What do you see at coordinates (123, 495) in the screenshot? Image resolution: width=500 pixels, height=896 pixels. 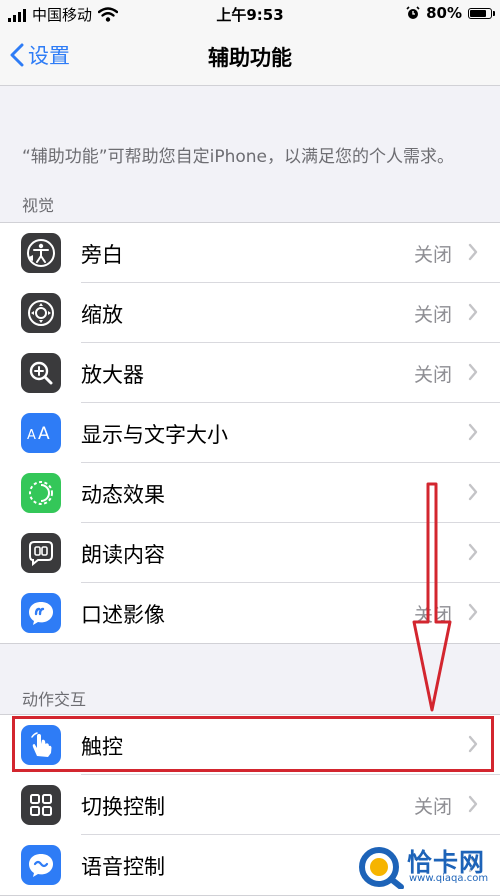 I see `setting-label: 动态效果` at bounding box center [123, 495].